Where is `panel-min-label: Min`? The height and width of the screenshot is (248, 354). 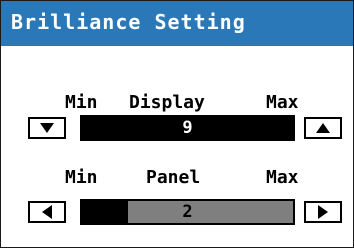
panel-min-label: Min is located at coordinates (81, 177).